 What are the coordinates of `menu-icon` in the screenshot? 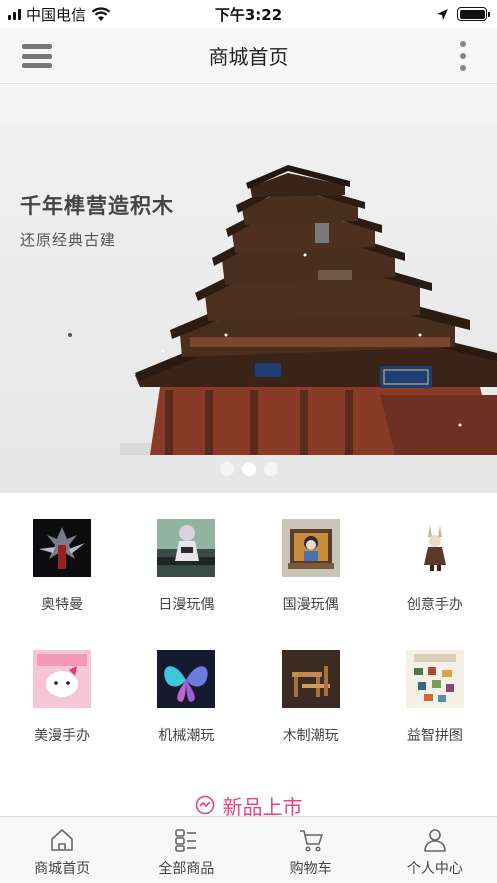 It's located at (37, 56).